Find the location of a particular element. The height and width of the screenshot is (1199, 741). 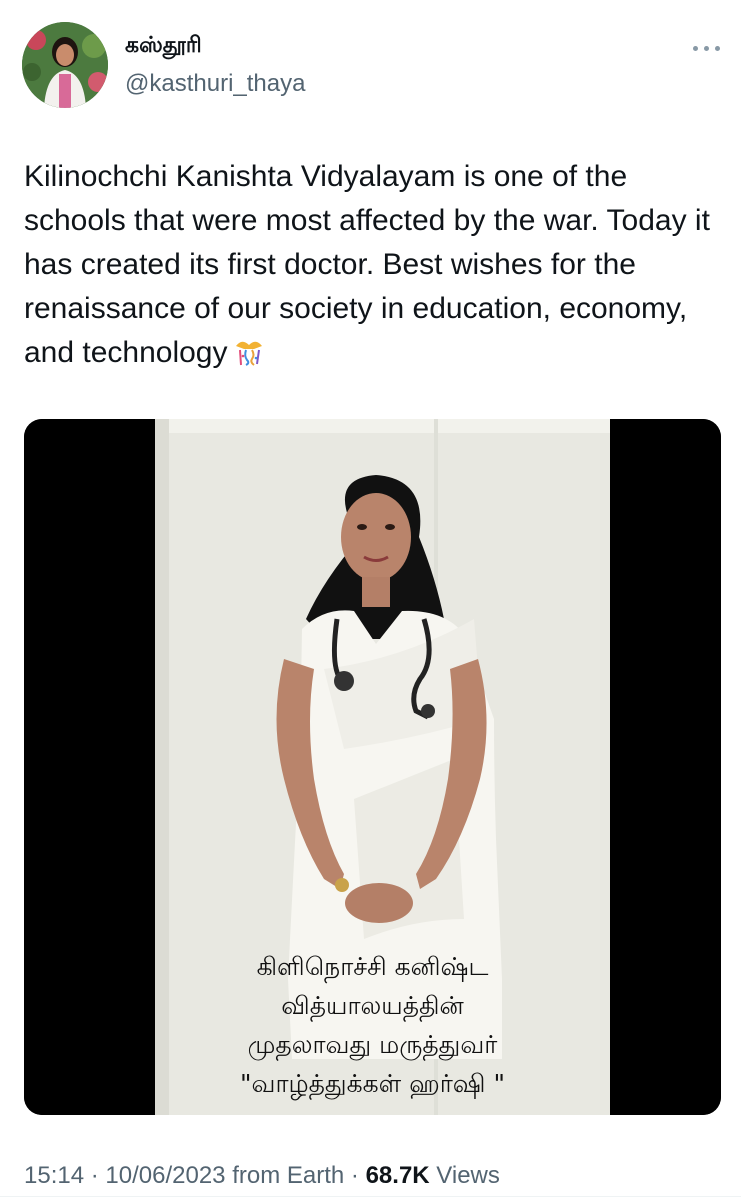

views-count: 68.7K is located at coordinates (398, 1175).